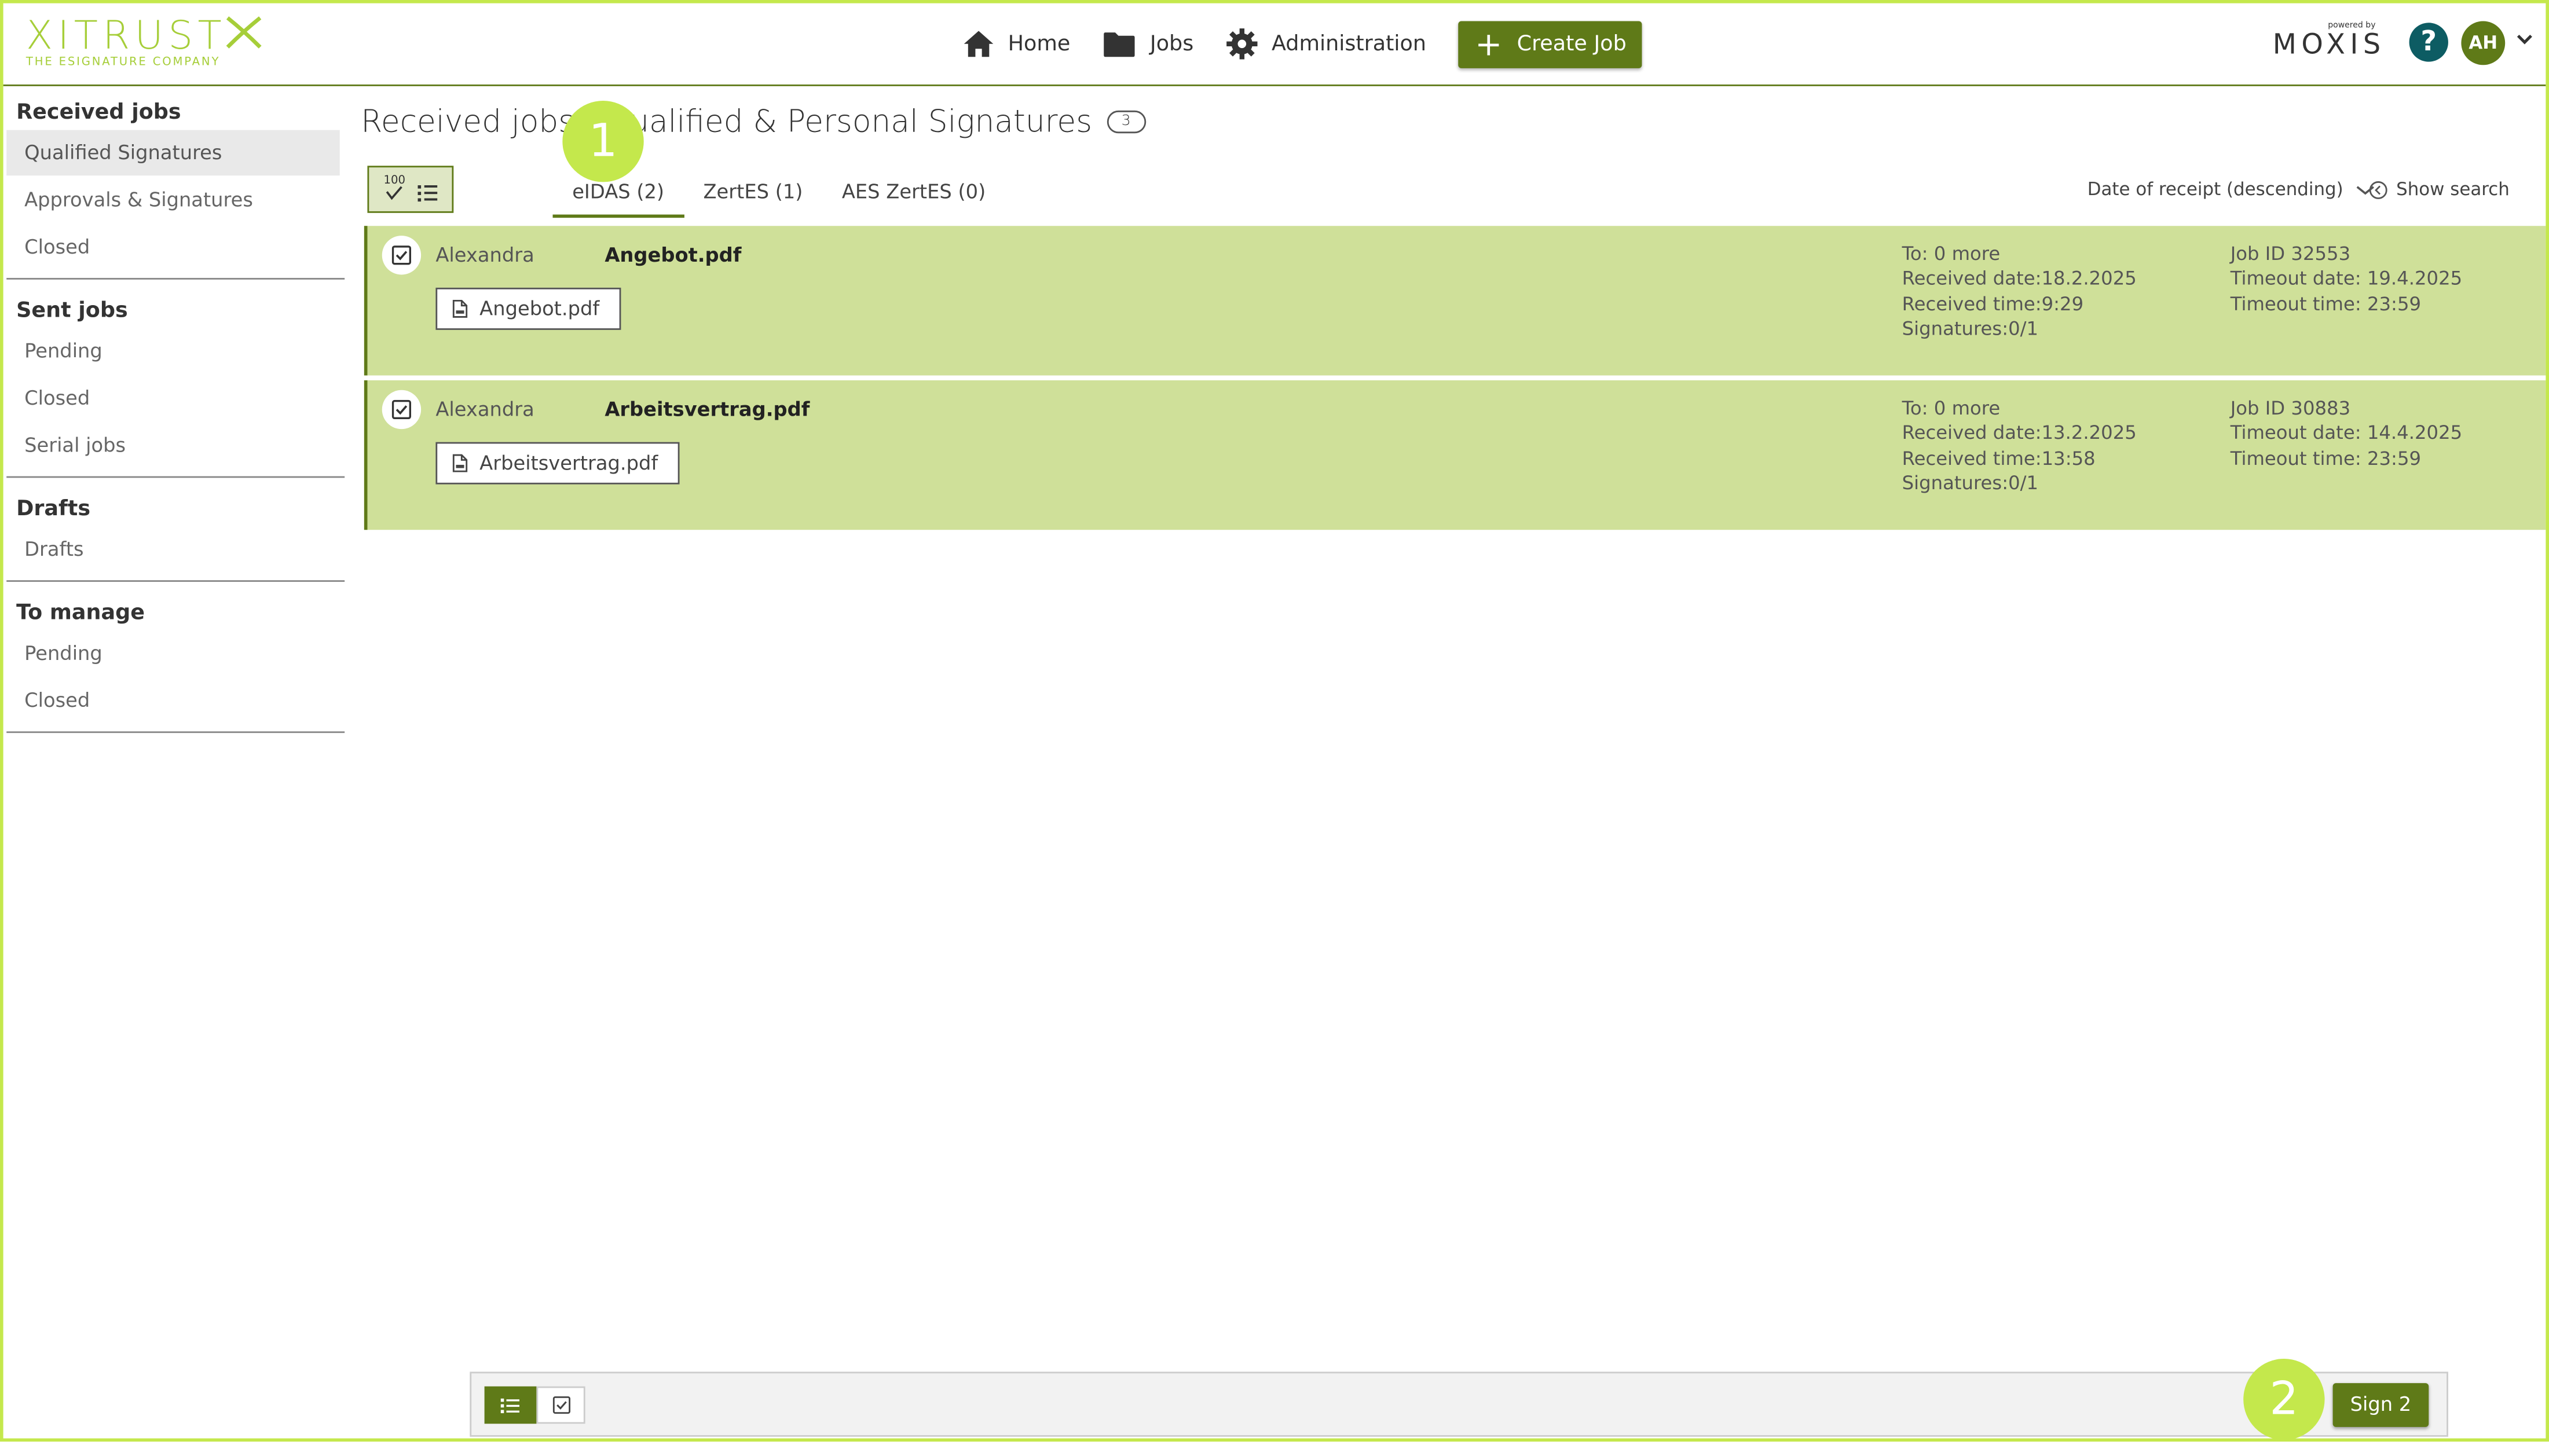  What do you see at coordinates (2329, 45) in the screenshot?
I see `moxis-wordmark: MOXIS` at bounding box center [2329, 45].